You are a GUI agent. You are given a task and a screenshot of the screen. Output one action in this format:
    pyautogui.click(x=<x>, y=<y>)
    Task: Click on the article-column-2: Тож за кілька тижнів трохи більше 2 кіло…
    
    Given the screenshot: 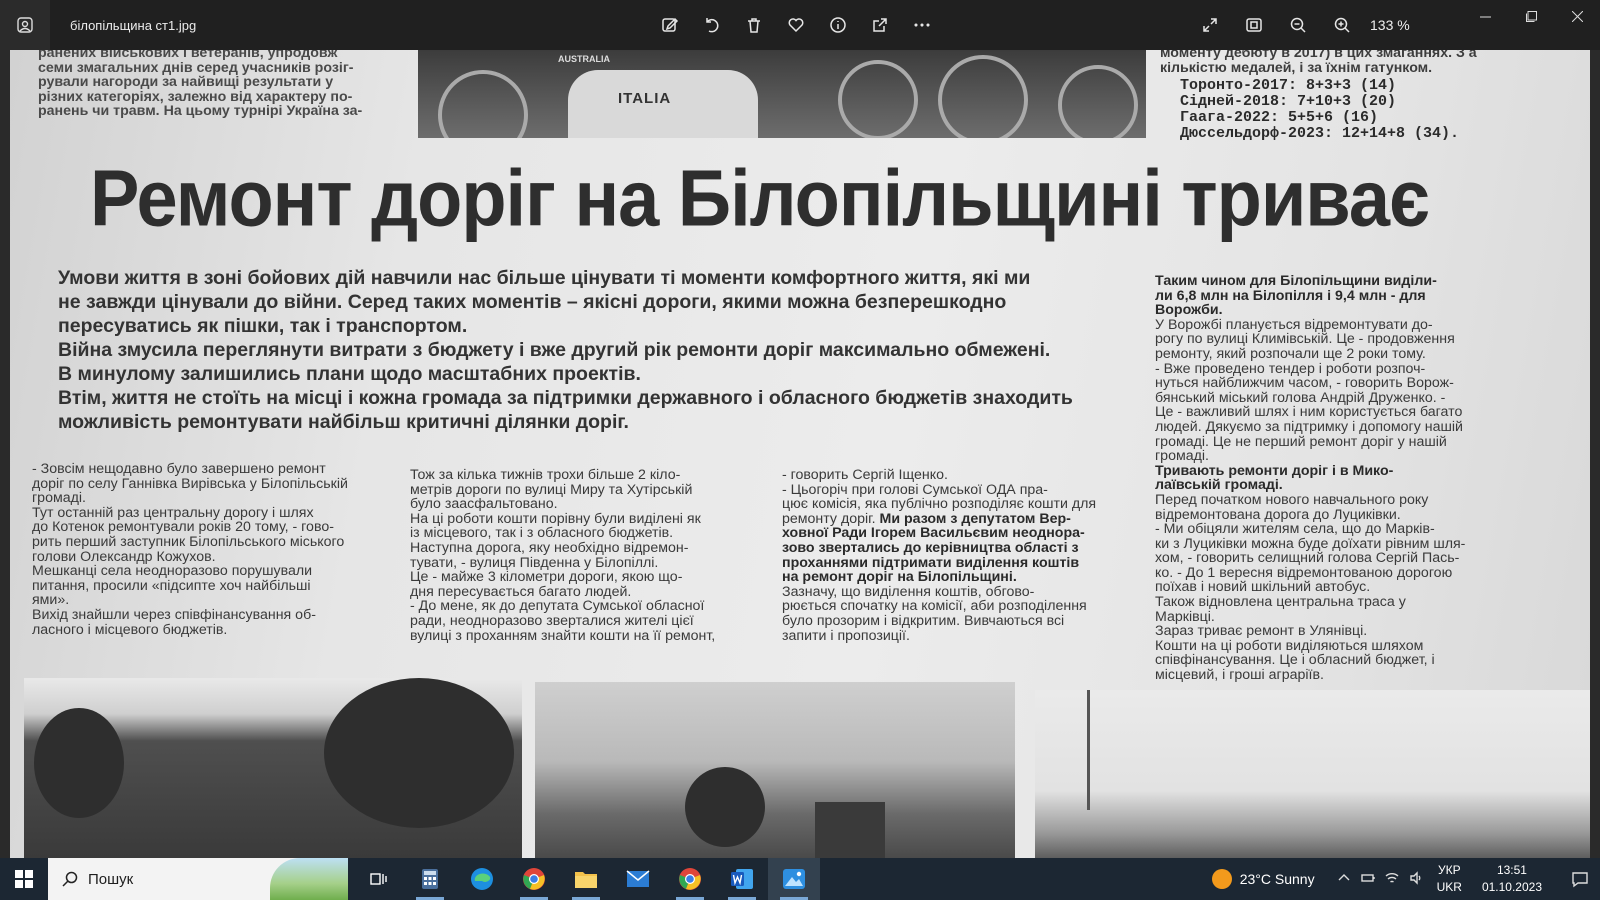 What is the action you would take?
    pyautogui.click(x=563, y=555)
    